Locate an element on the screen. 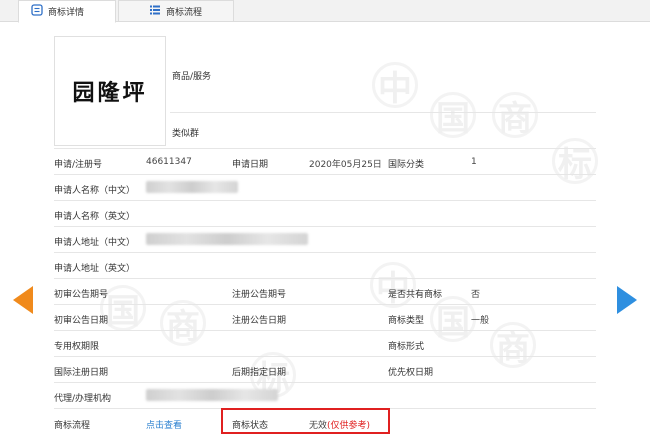 The image size is (650, 435). later-date-label: 后期指定日期 is located at coordinates (259, 373).